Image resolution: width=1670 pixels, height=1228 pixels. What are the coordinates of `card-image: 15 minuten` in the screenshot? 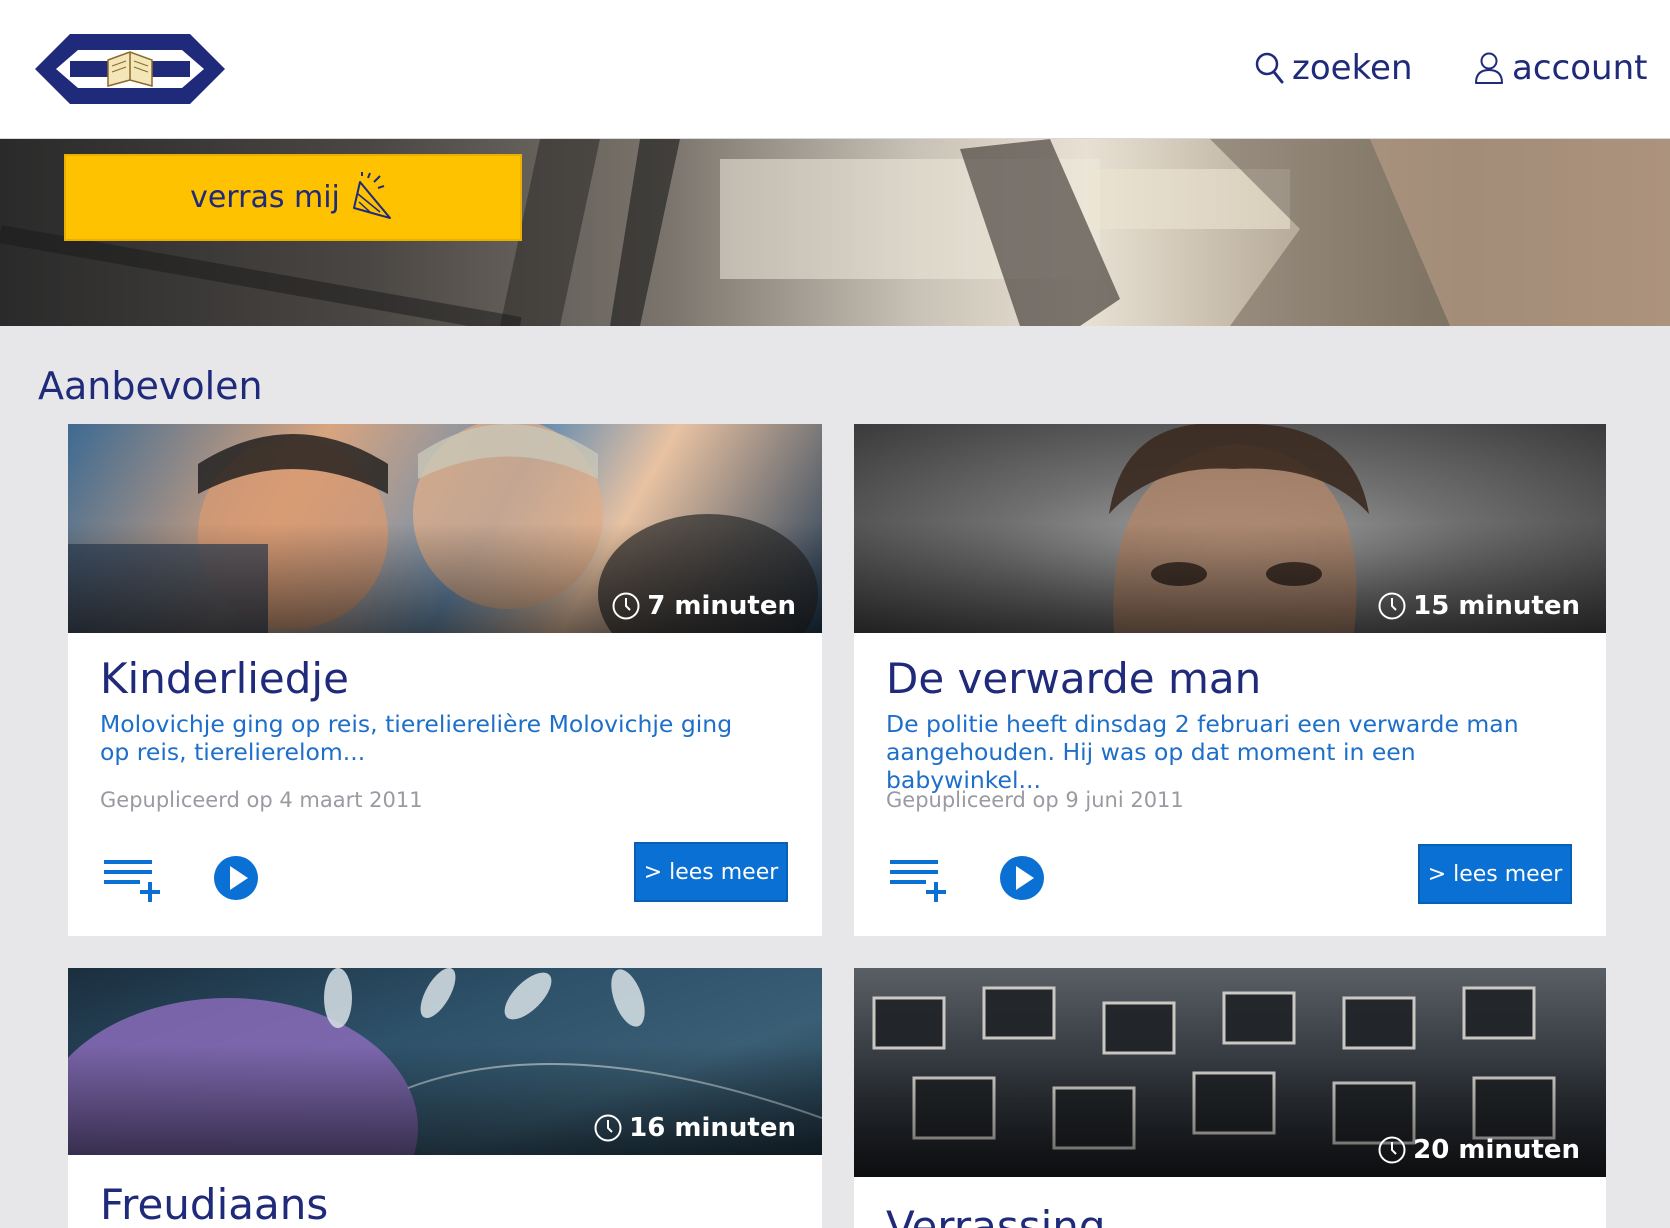 It's located at (1230, 528).